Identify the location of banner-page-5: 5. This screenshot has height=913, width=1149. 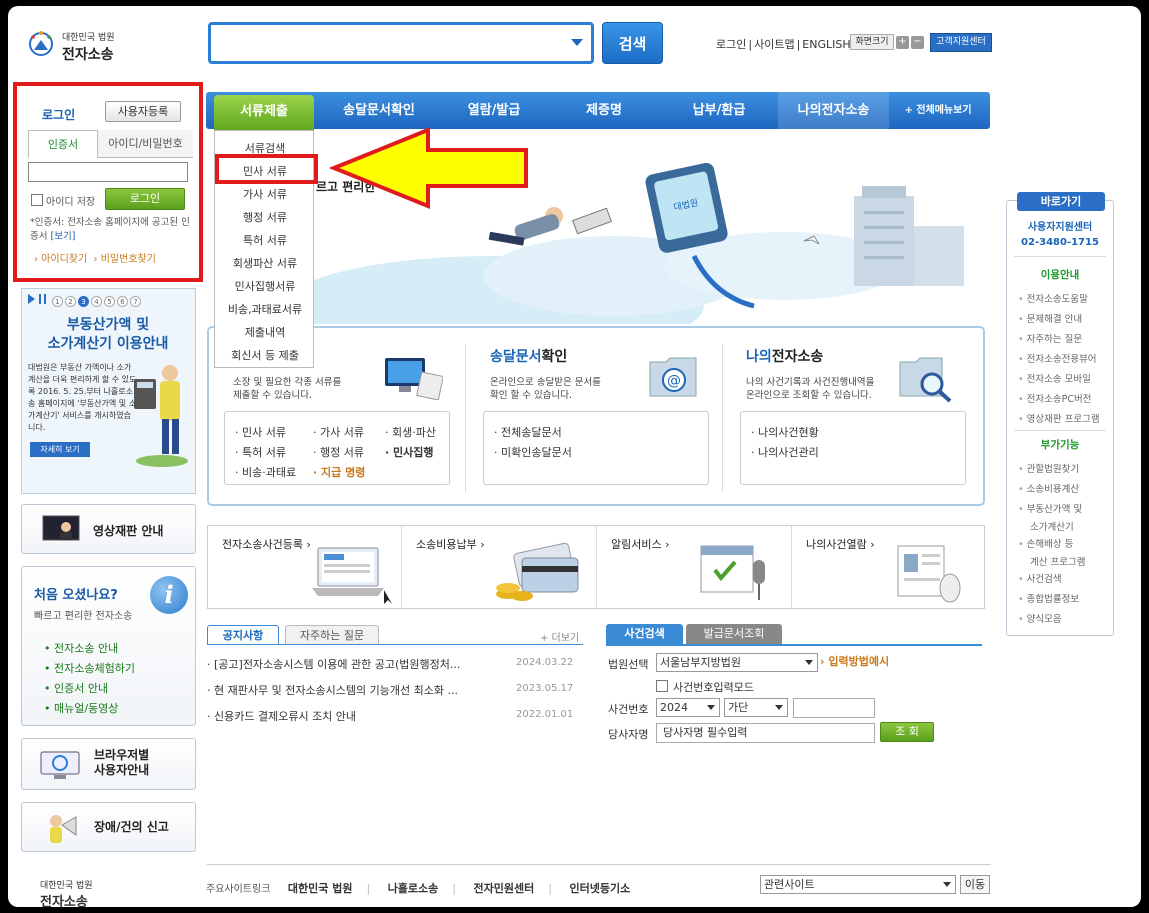
(109, 301).